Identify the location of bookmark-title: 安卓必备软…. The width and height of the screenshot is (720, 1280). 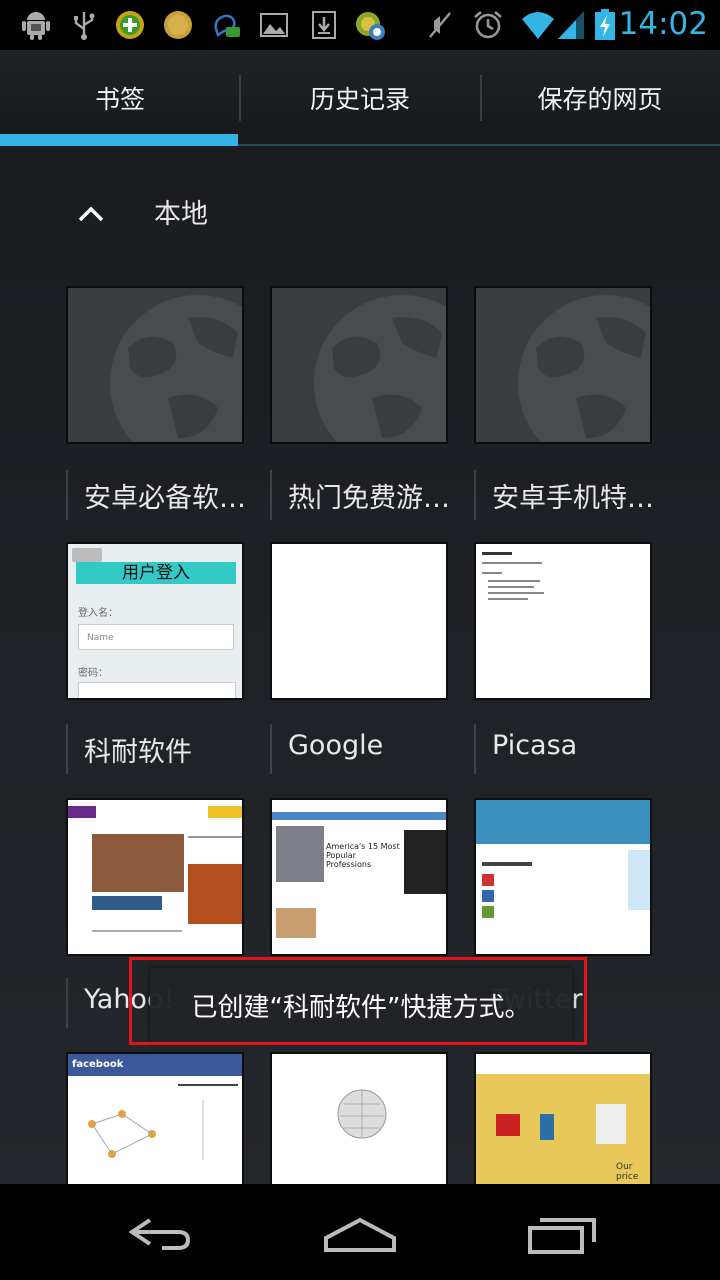
(169, 495).